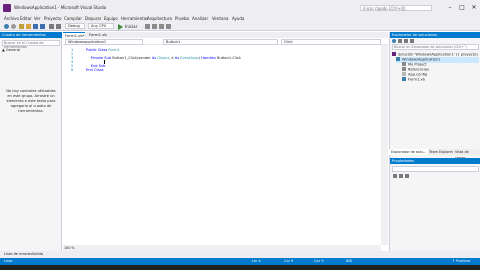  I want to click on tree-item-label: WindowsApplication1, so click(421, 59).